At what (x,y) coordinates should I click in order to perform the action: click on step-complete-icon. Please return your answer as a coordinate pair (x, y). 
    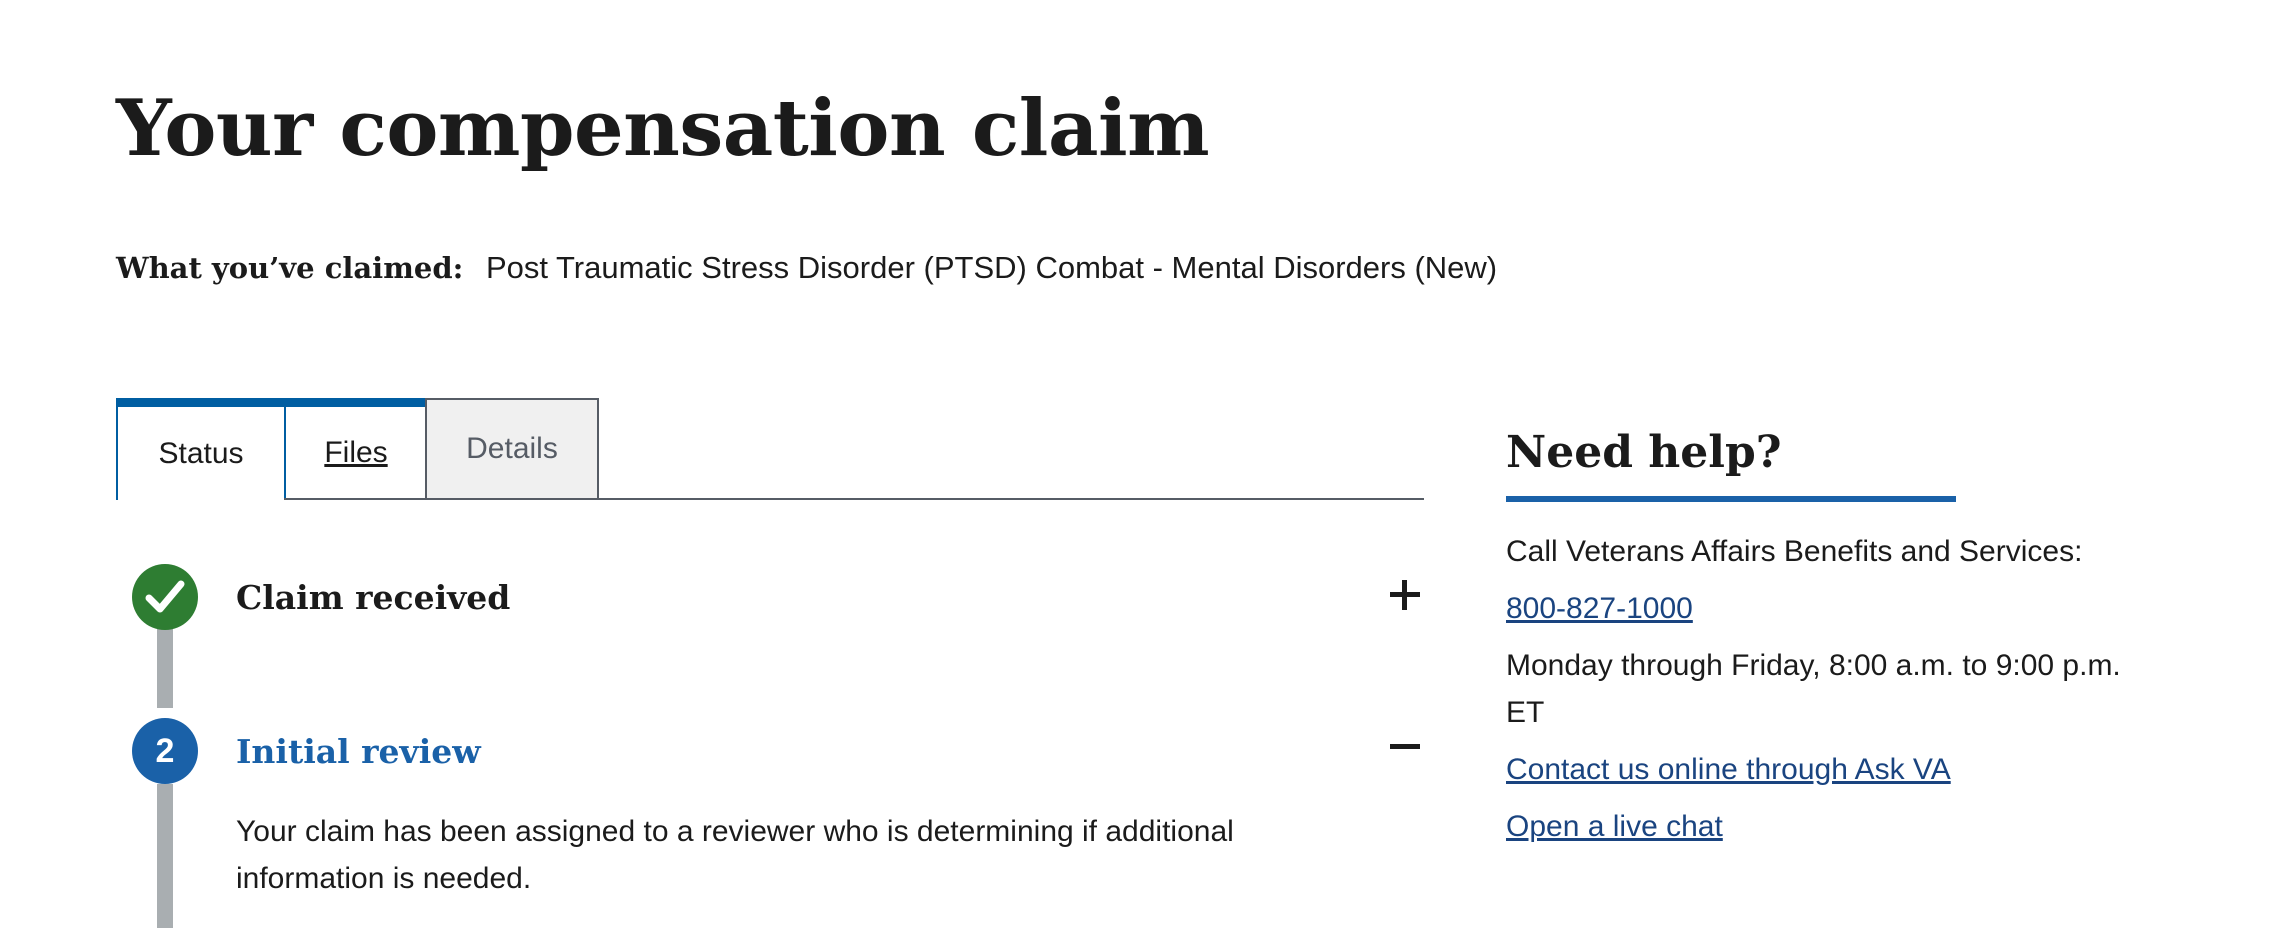
    Looking at the image, I should click on (165, 597).